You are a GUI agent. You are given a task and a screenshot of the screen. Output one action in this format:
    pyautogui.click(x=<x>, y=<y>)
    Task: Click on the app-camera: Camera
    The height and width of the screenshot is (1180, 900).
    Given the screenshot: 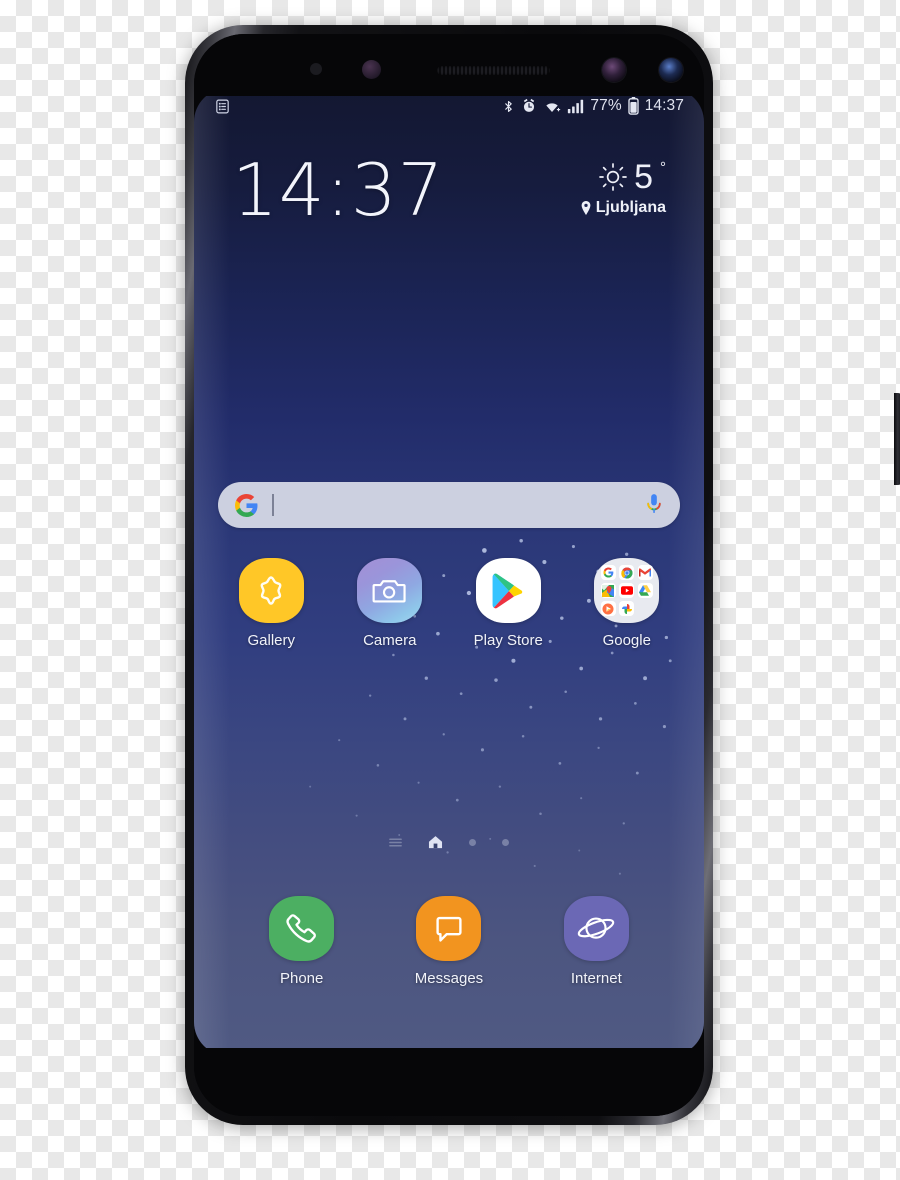 What is the action you would take?
    pyautogui.click(x=390, y=603)
    